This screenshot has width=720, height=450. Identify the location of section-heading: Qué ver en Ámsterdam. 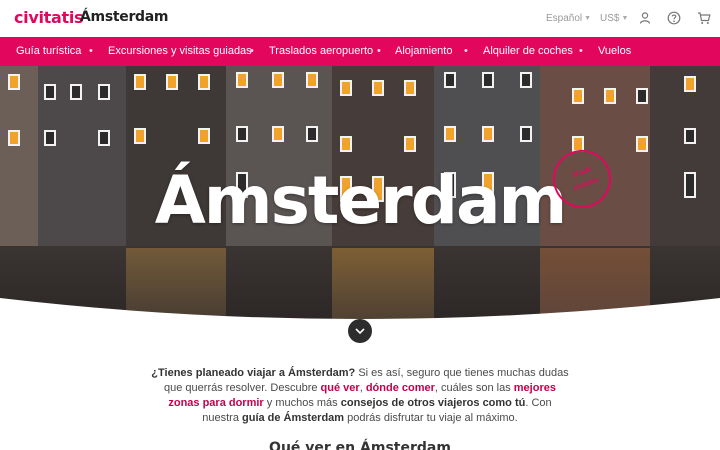
(360, 445).